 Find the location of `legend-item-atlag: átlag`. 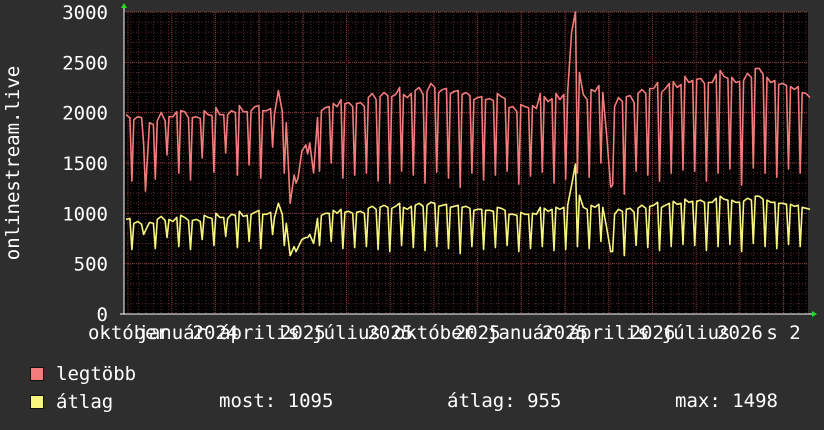

legend-item-atlag: átlag is located at coordinates (71, 402).